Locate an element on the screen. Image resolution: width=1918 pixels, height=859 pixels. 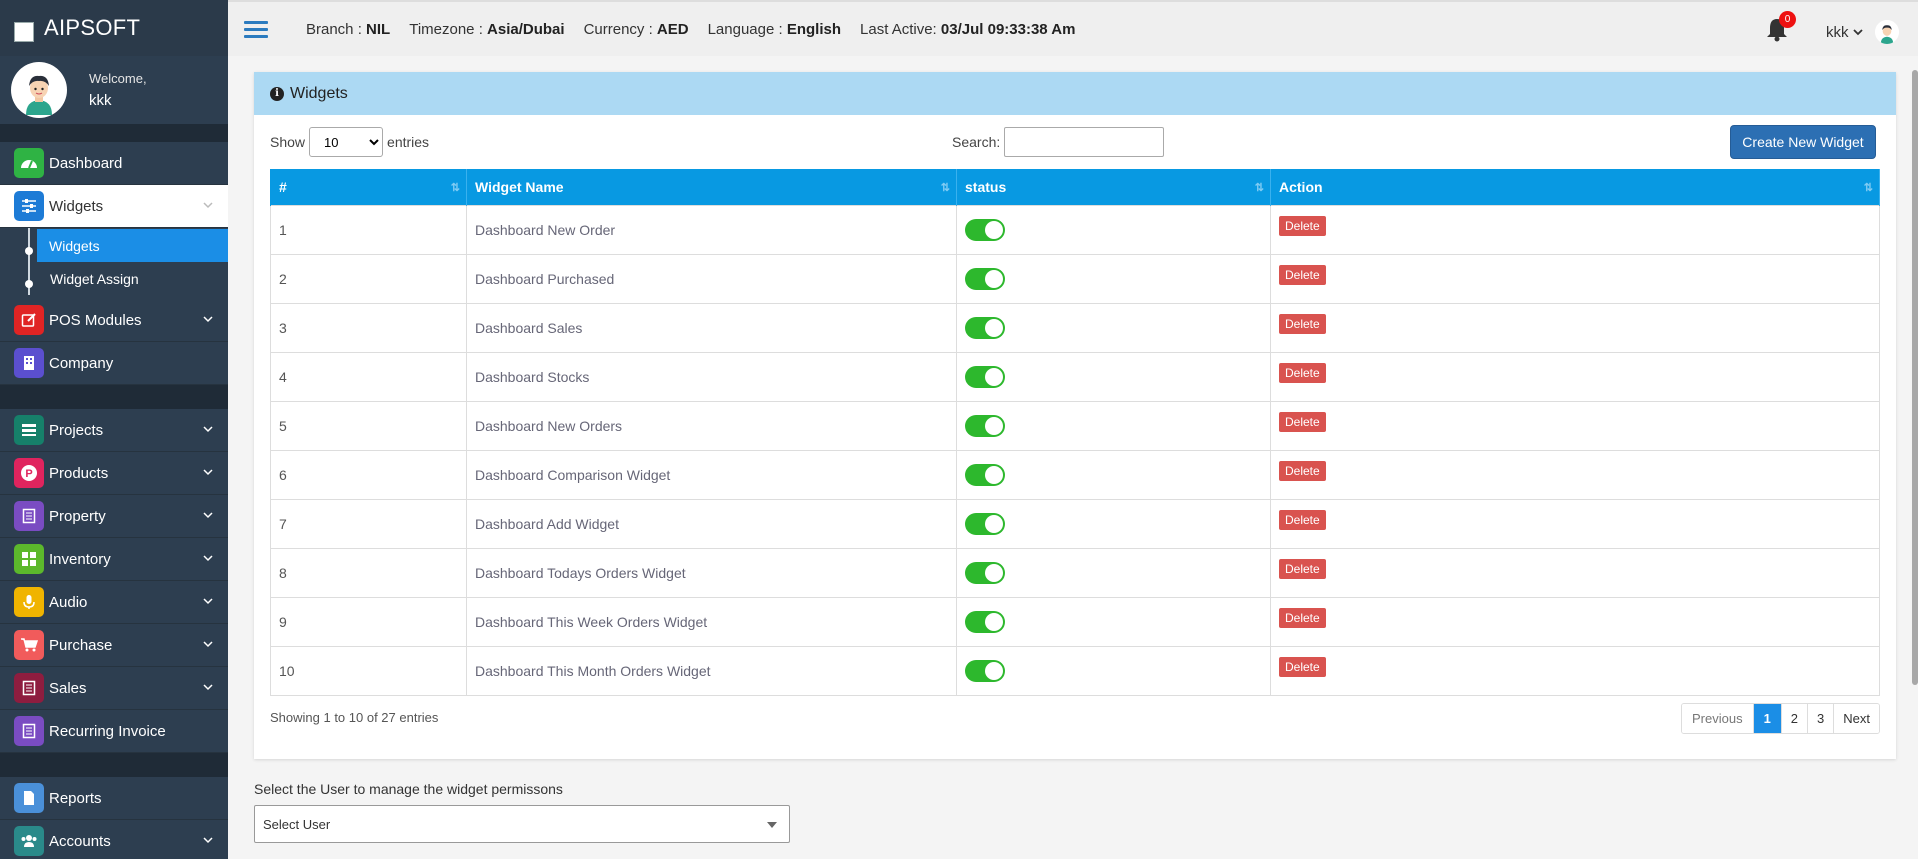
pagination-next: Next is located at coordinates (1856, 718).